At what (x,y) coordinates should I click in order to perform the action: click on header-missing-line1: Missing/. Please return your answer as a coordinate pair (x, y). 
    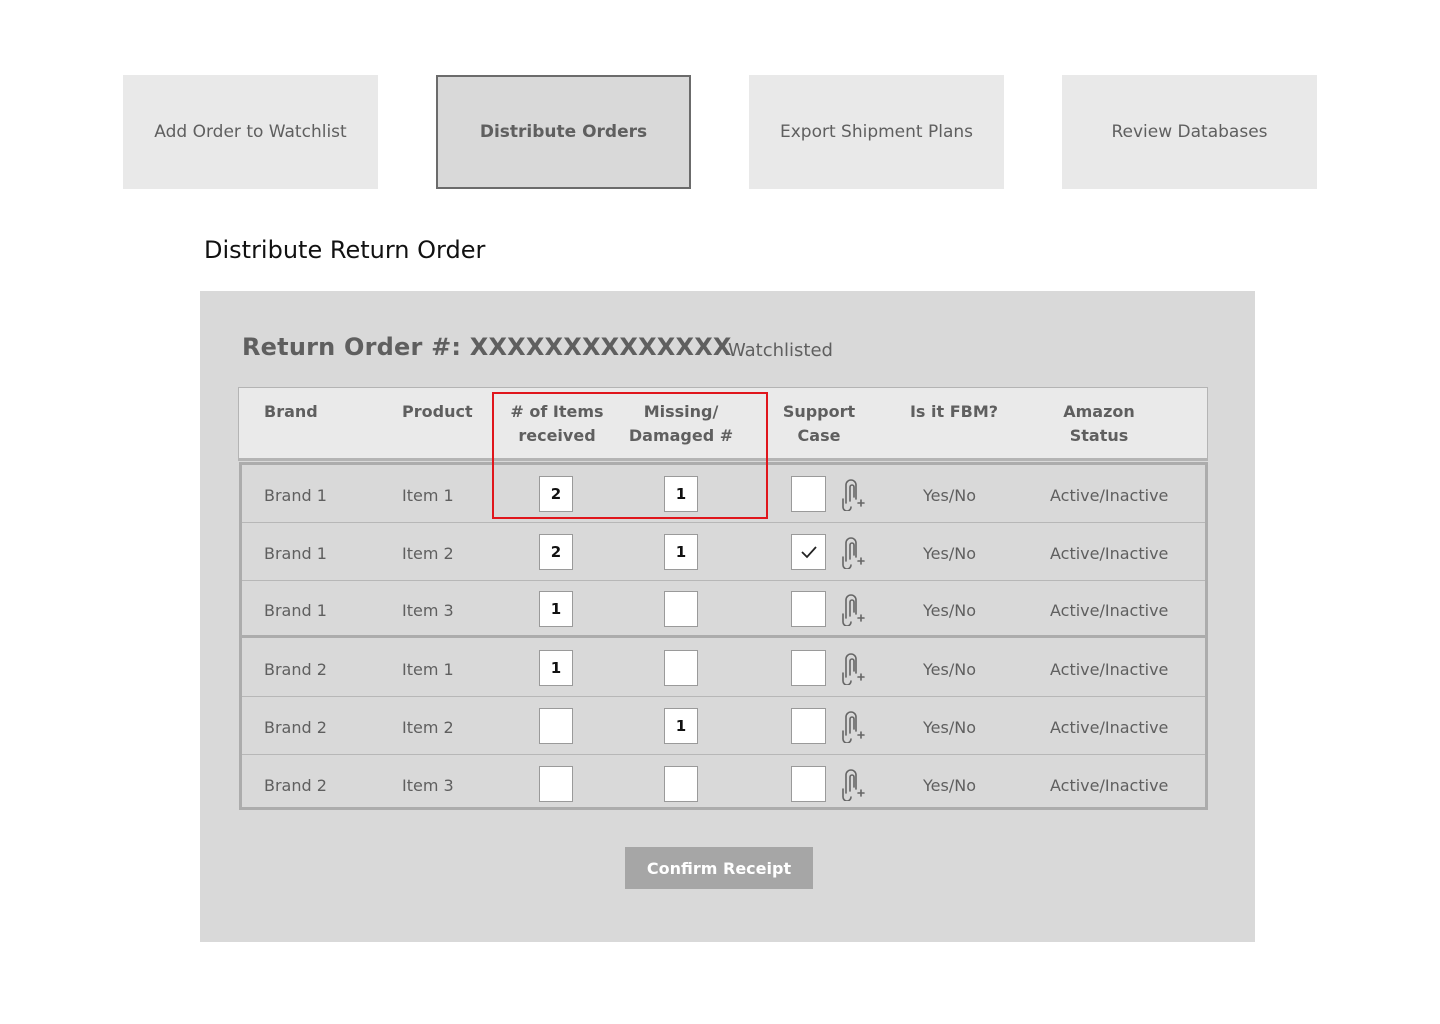
    Looking at the image, I should click on (681, 411).